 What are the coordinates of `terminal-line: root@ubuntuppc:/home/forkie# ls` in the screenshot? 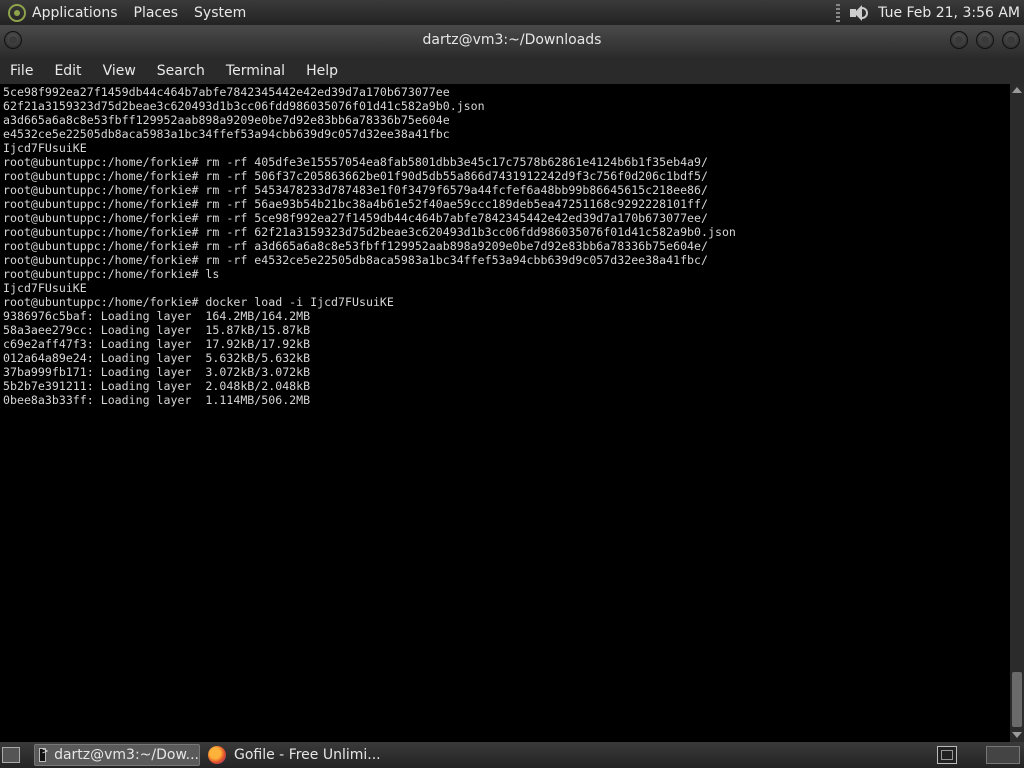 It's located at (111, 274).